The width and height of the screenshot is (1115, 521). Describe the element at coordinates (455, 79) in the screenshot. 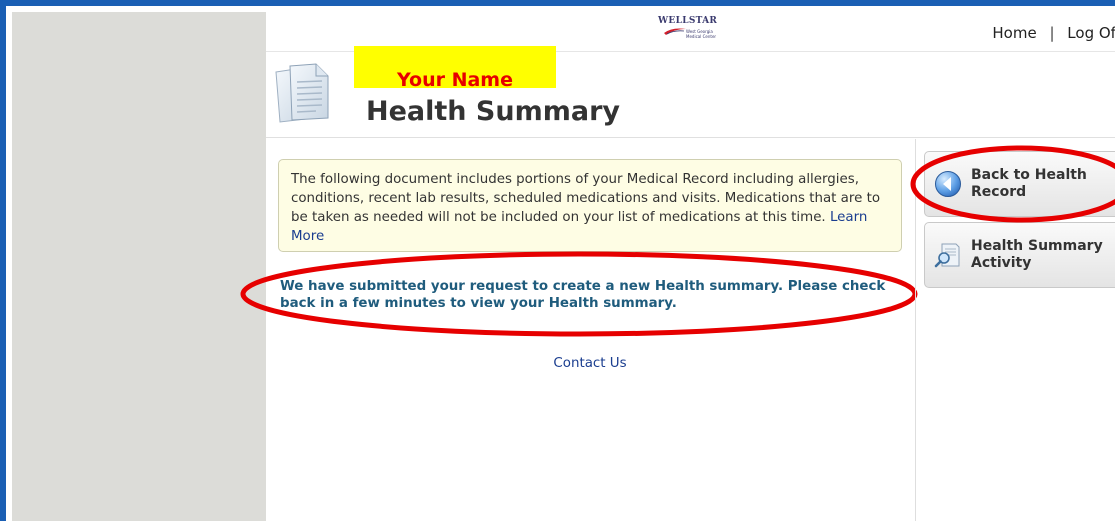

I see `your-name-label: Your Name` at that location.